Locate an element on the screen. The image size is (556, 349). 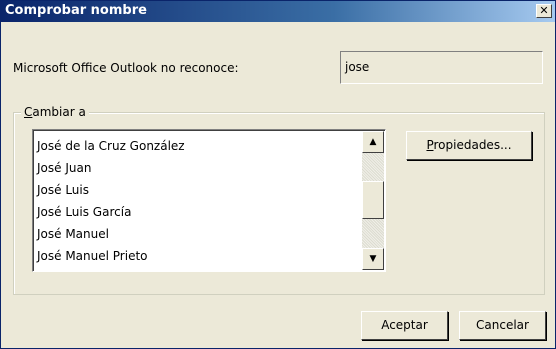
unrecognized-label: Microsoft Office Outlook no reconoce: is located at coordinates (126, 68).